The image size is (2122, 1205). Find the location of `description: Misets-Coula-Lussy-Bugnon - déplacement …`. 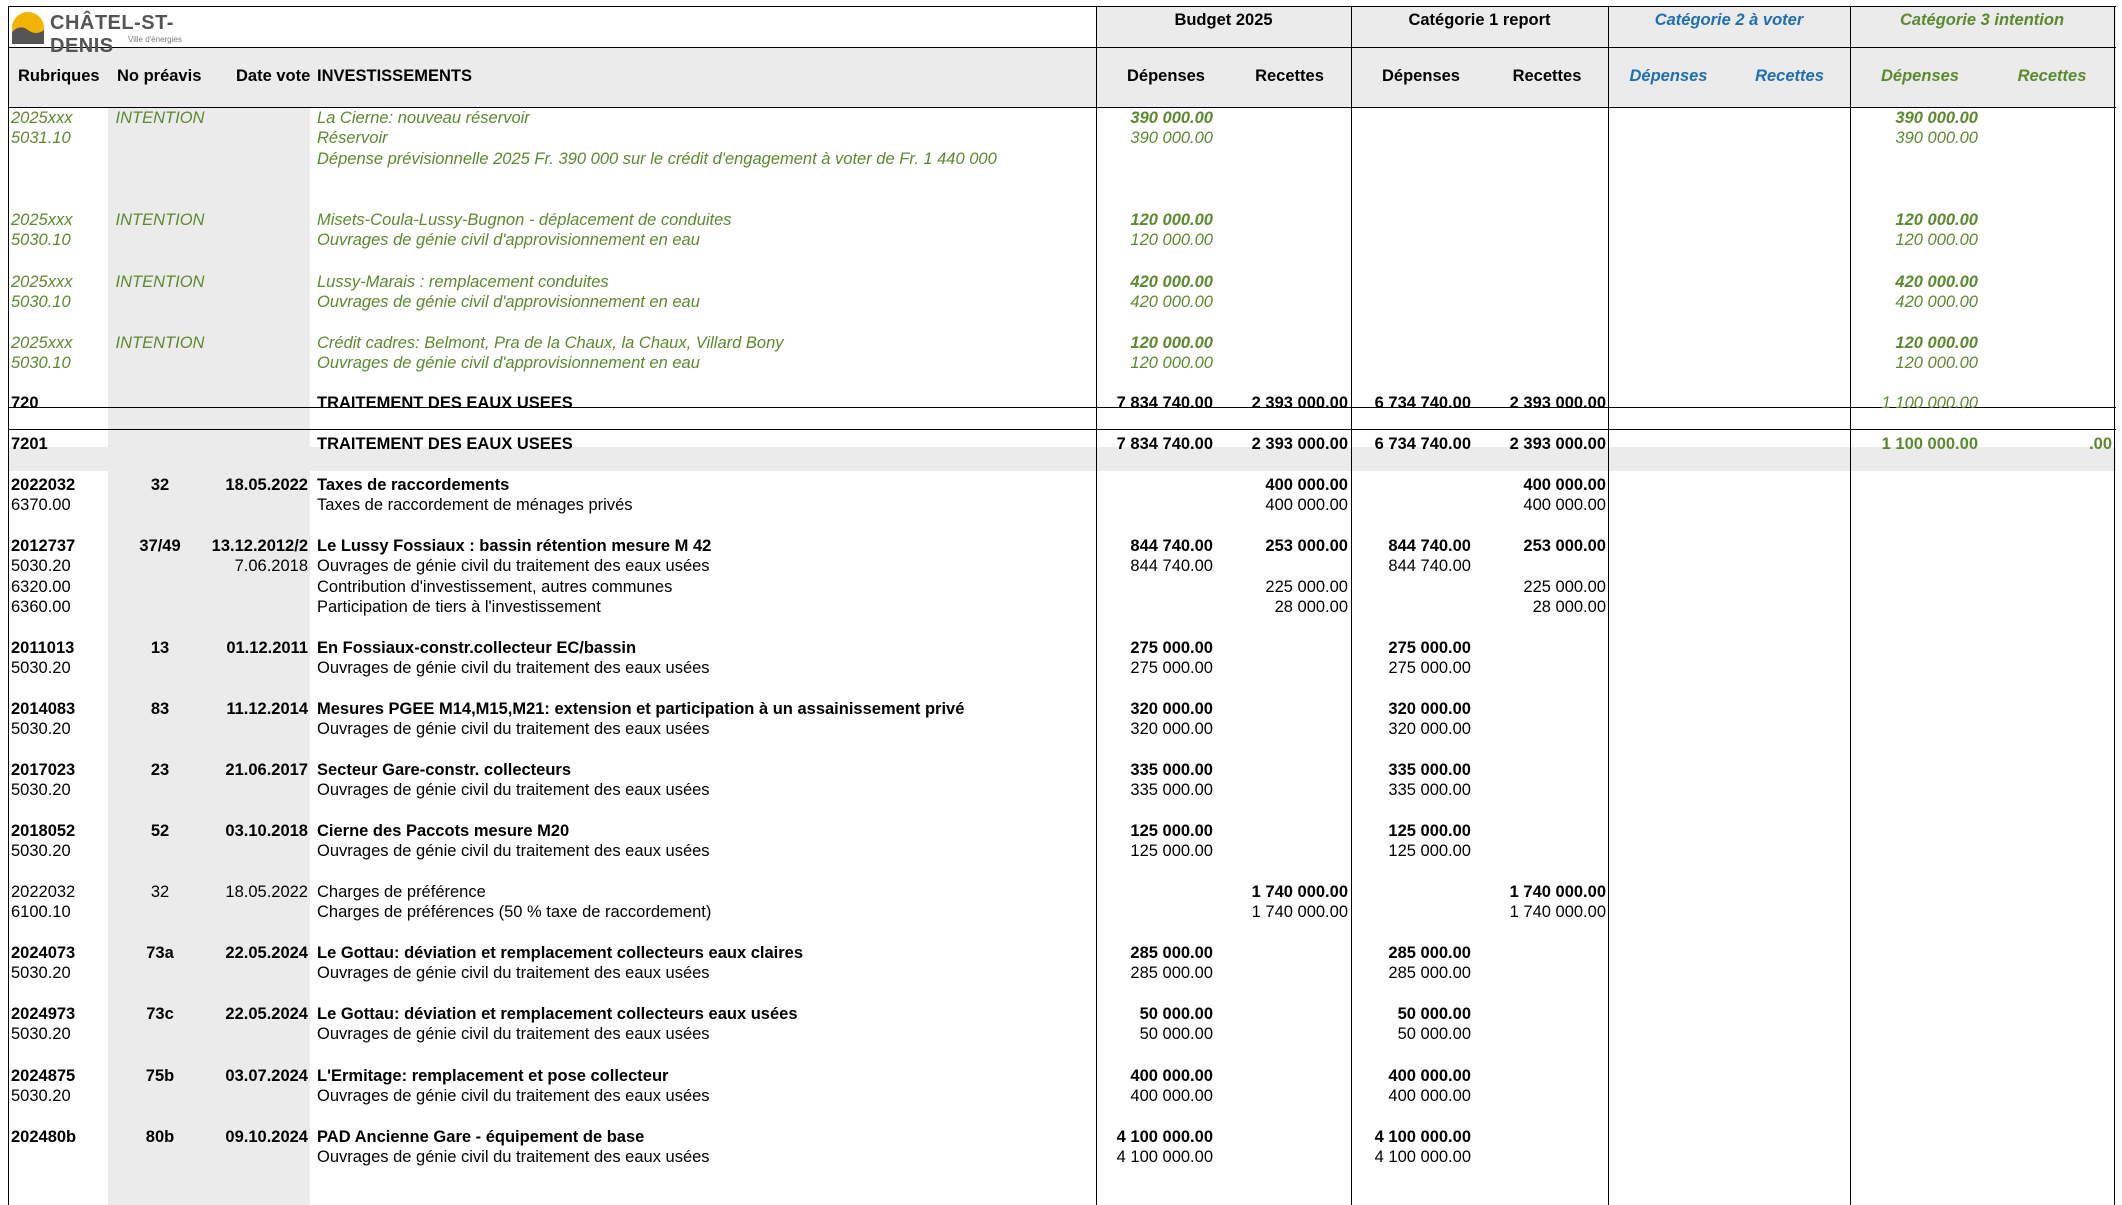

description: Misets-Coula-Lussy-Bugnon - déplacement … is located at coordinates (524, 220).